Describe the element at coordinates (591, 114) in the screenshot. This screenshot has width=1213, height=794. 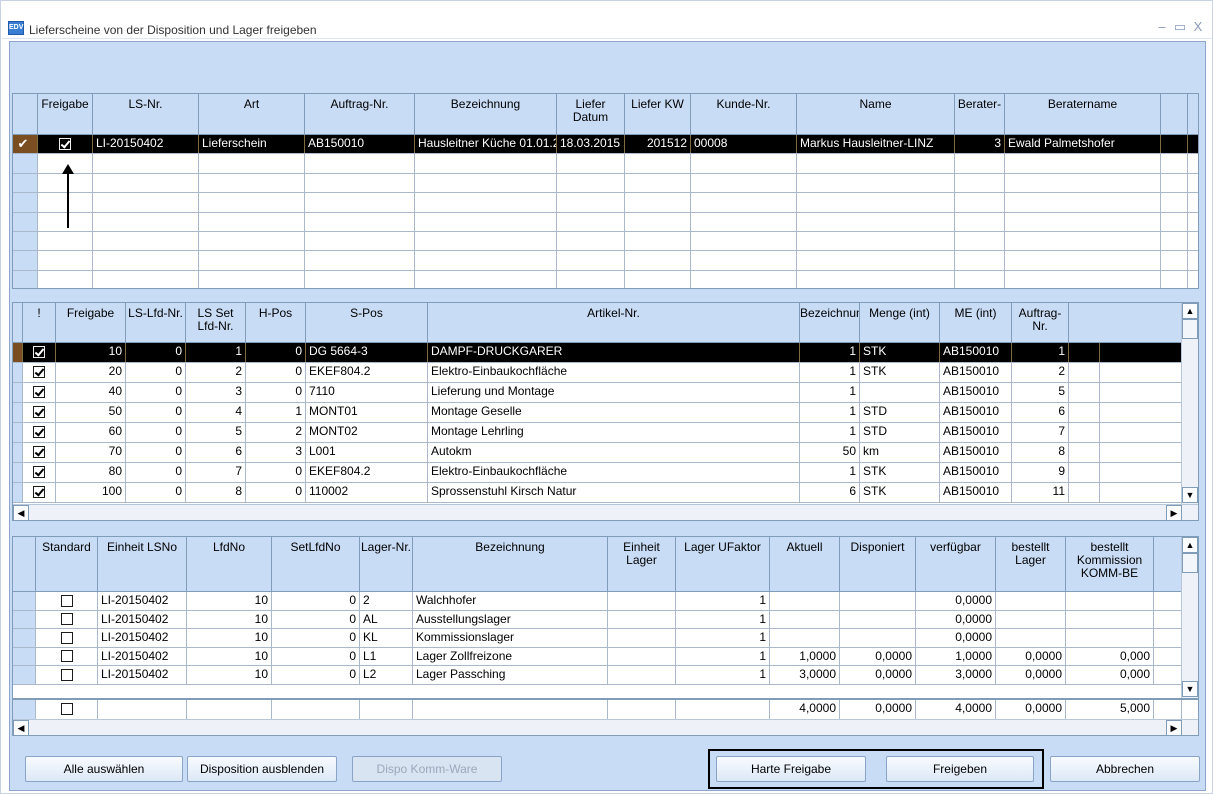
I see `column-header: Liefer Datum` at that location.